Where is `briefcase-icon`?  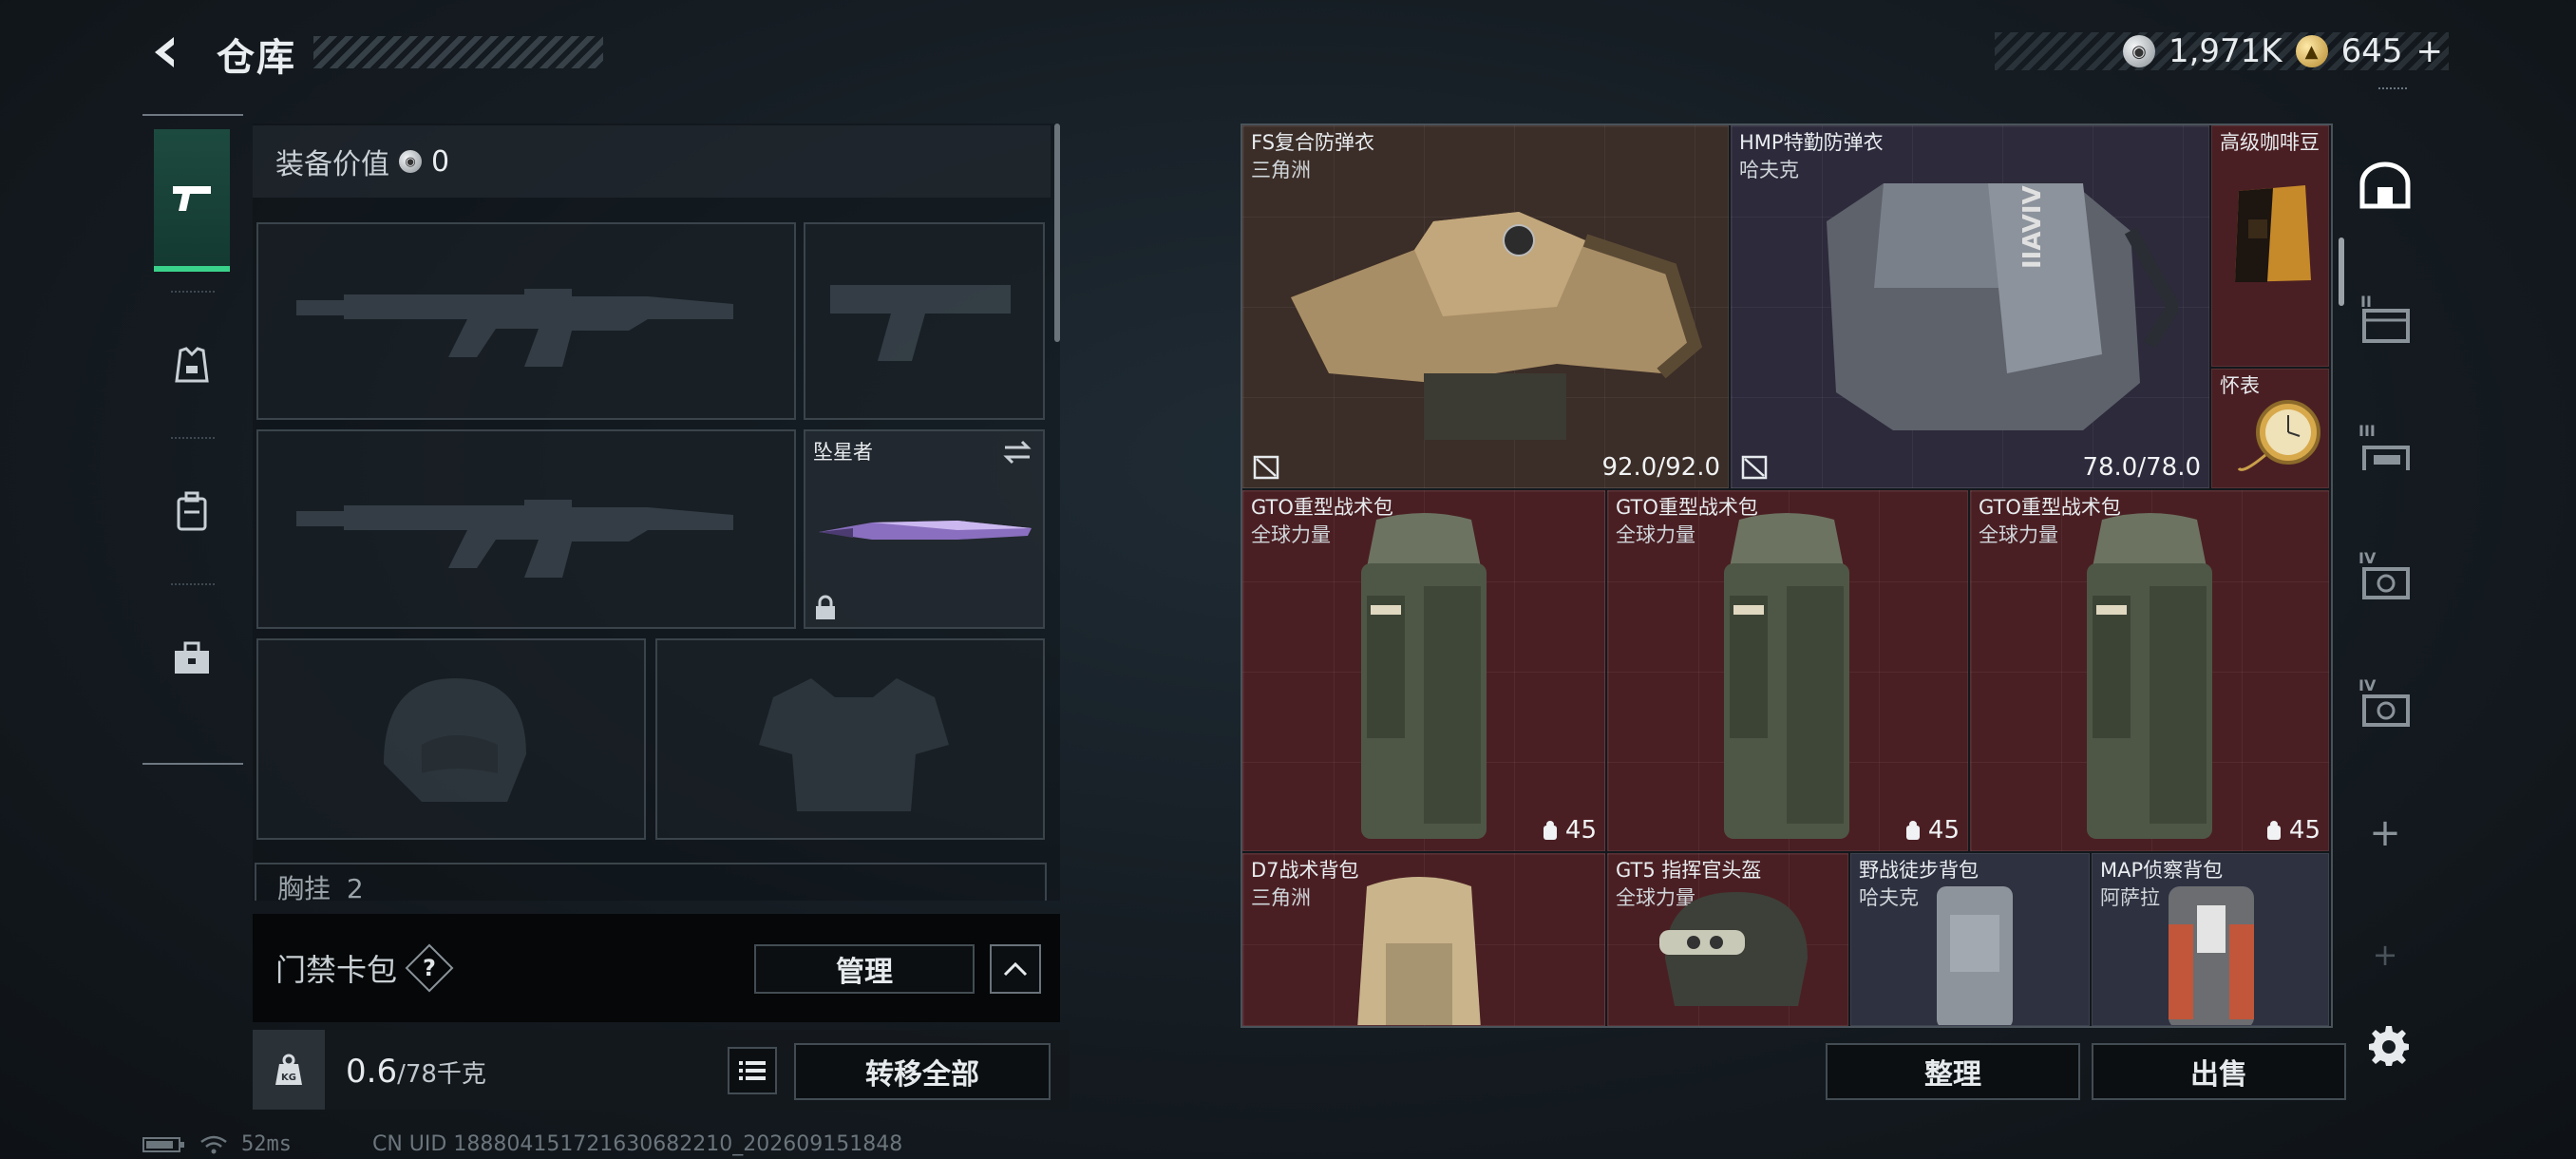
briefcase-icon is located at coordinates (192, 657).